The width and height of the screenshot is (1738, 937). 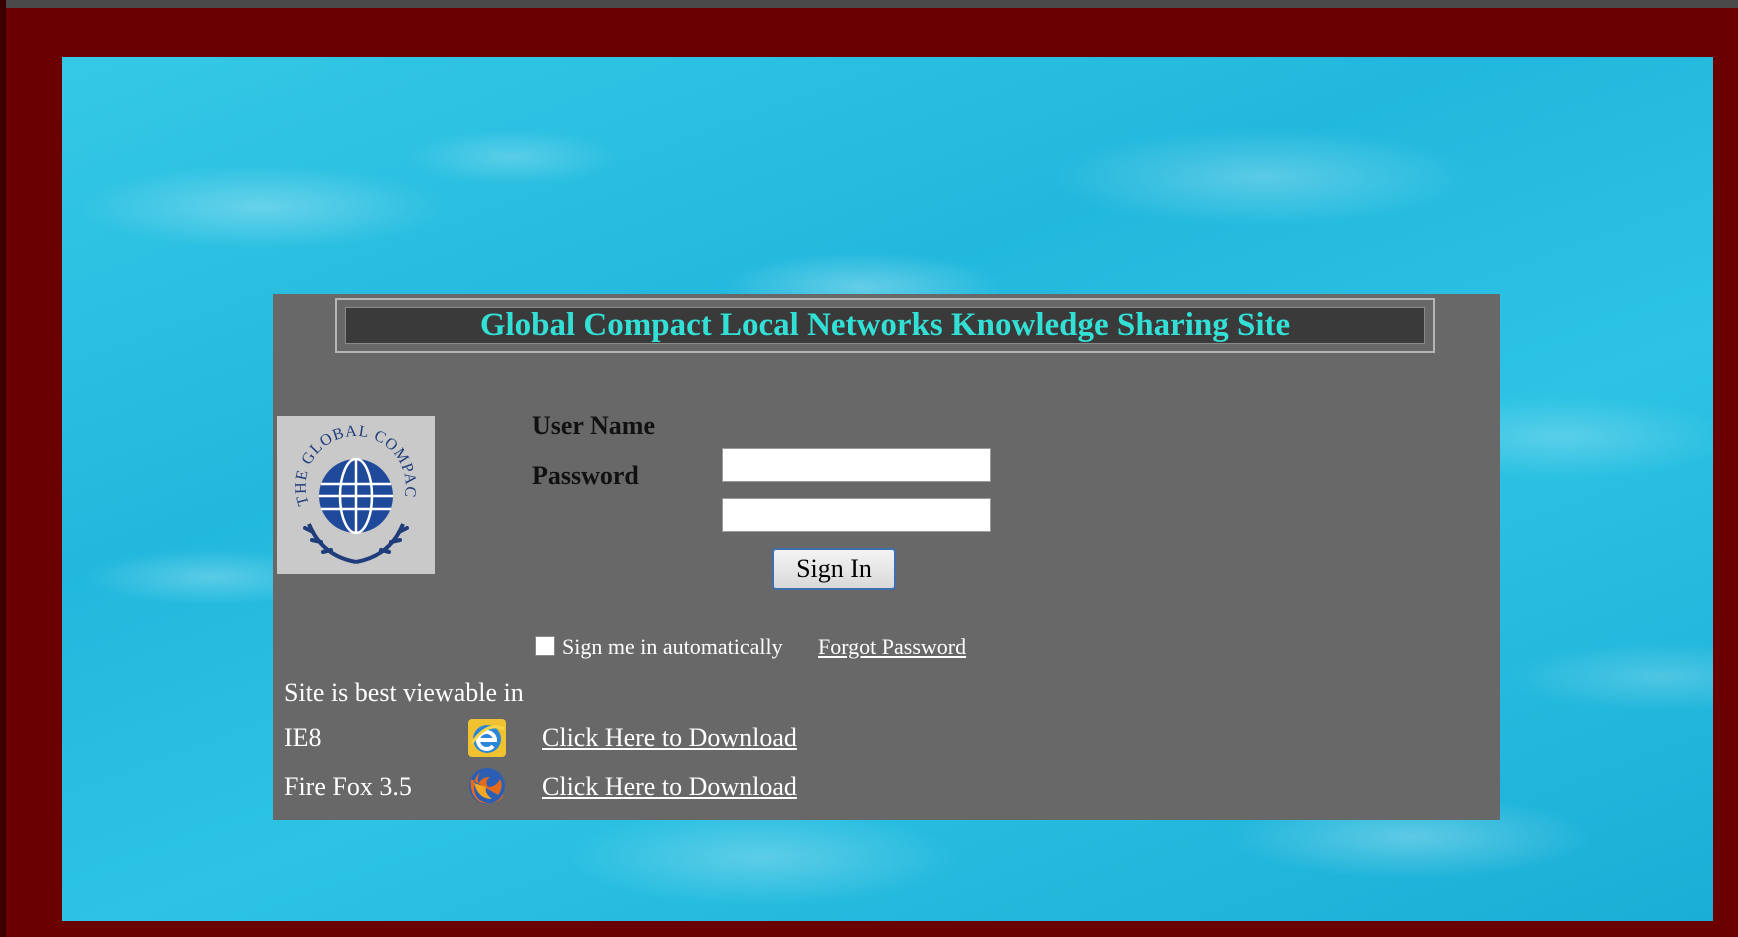 What do you see at coordinates (353, 488) in the screenshot?
I see `global-compact-logo: THE GLOBAL COMPACT` at bounding box center [353, 488].